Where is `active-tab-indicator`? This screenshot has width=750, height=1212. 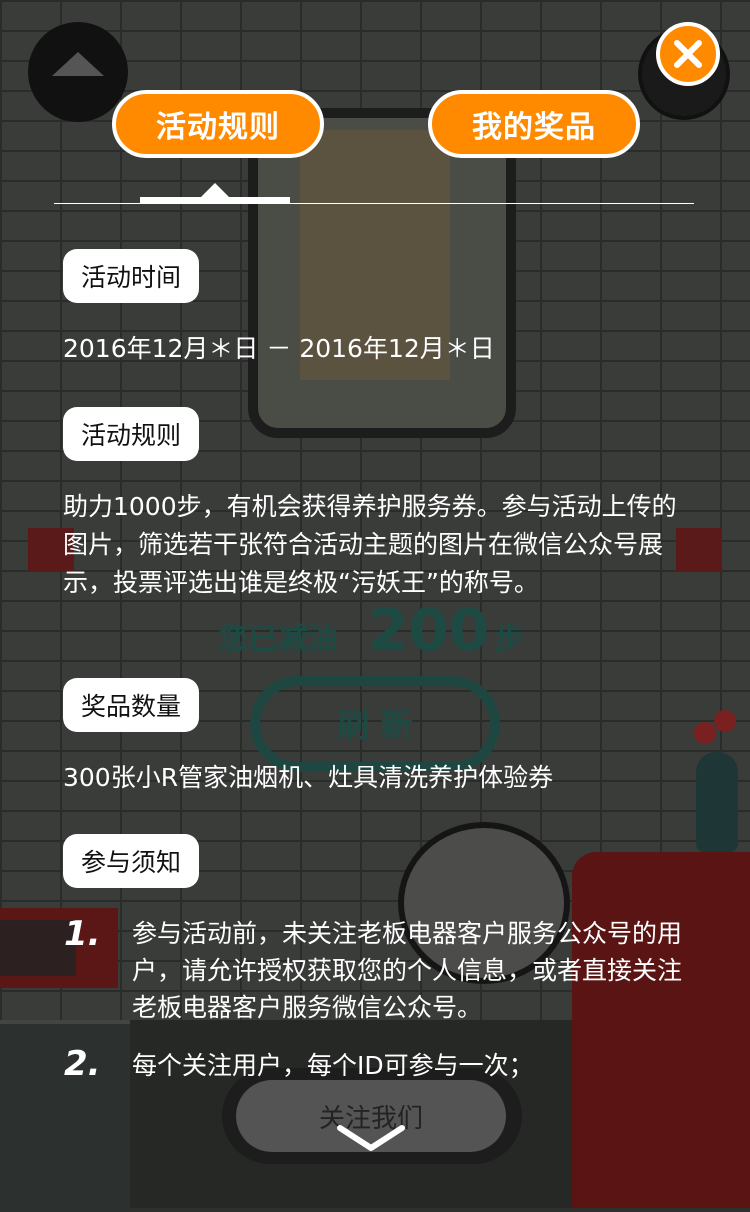 active-tab-indicator is located at coordinates (215, 200).